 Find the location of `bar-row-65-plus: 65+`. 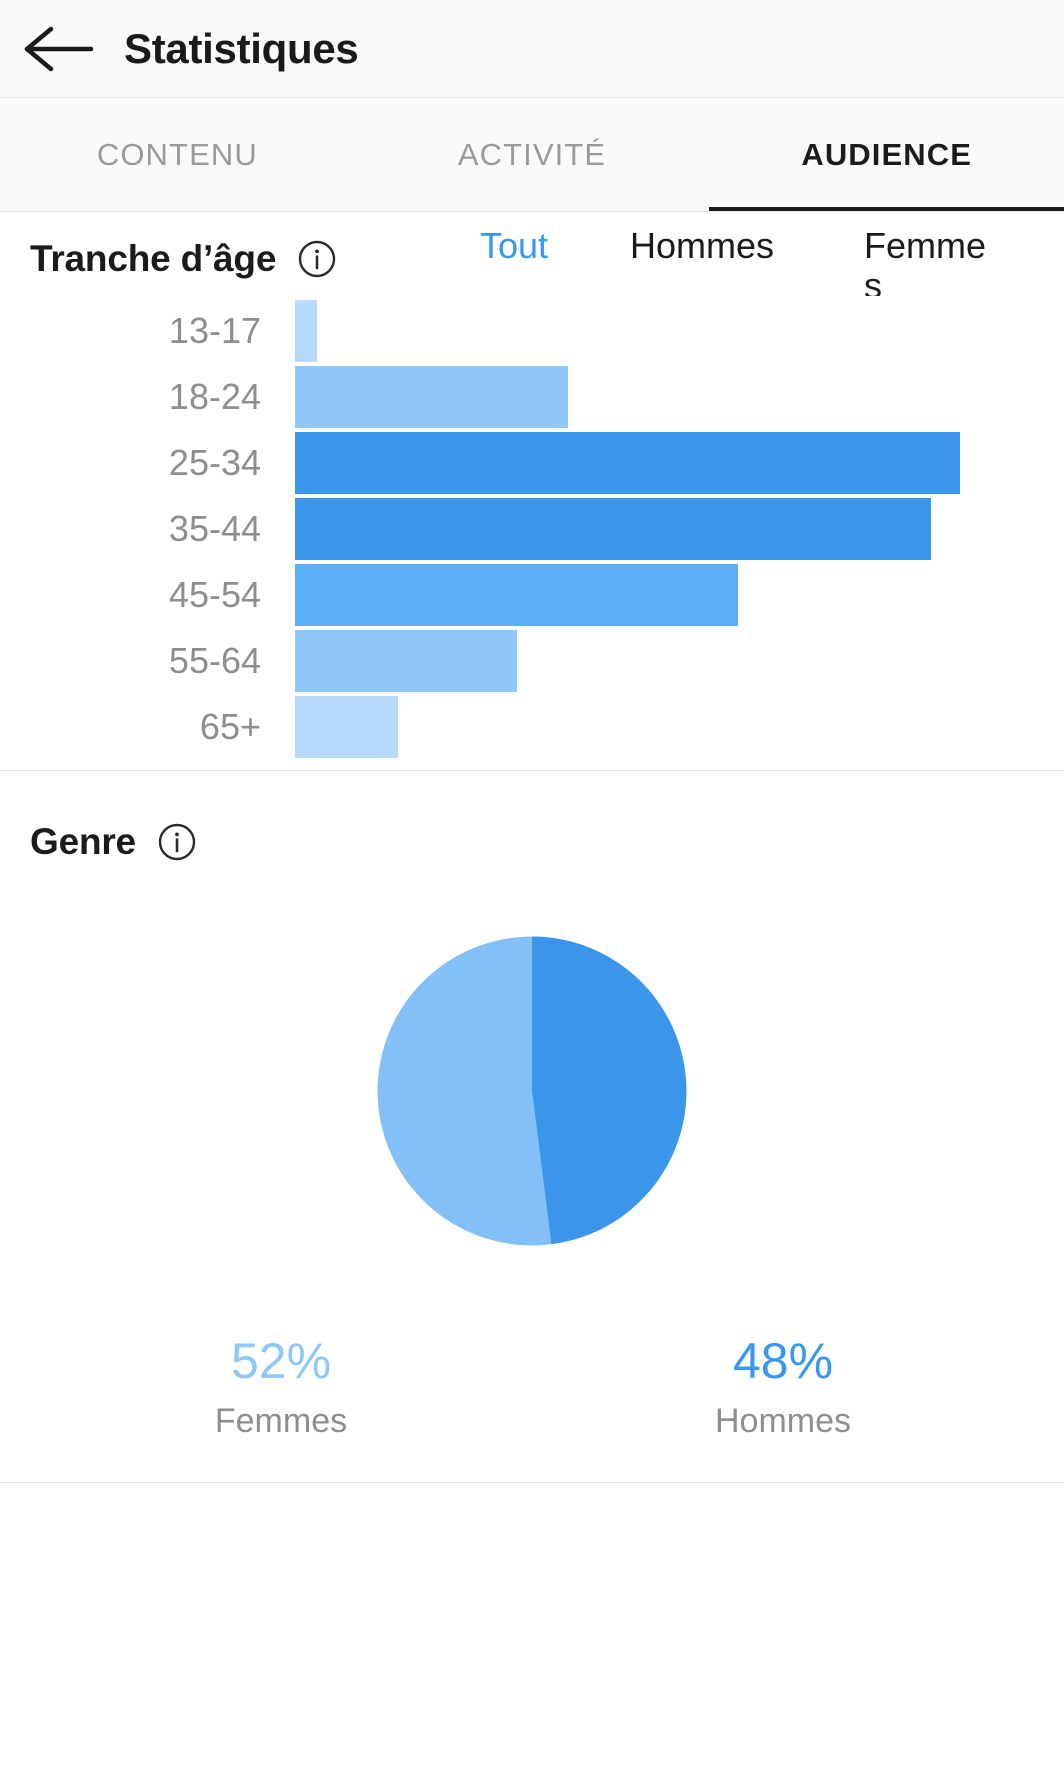

bar-row-65-plus: 65+ is located at coordinates (532, 727).